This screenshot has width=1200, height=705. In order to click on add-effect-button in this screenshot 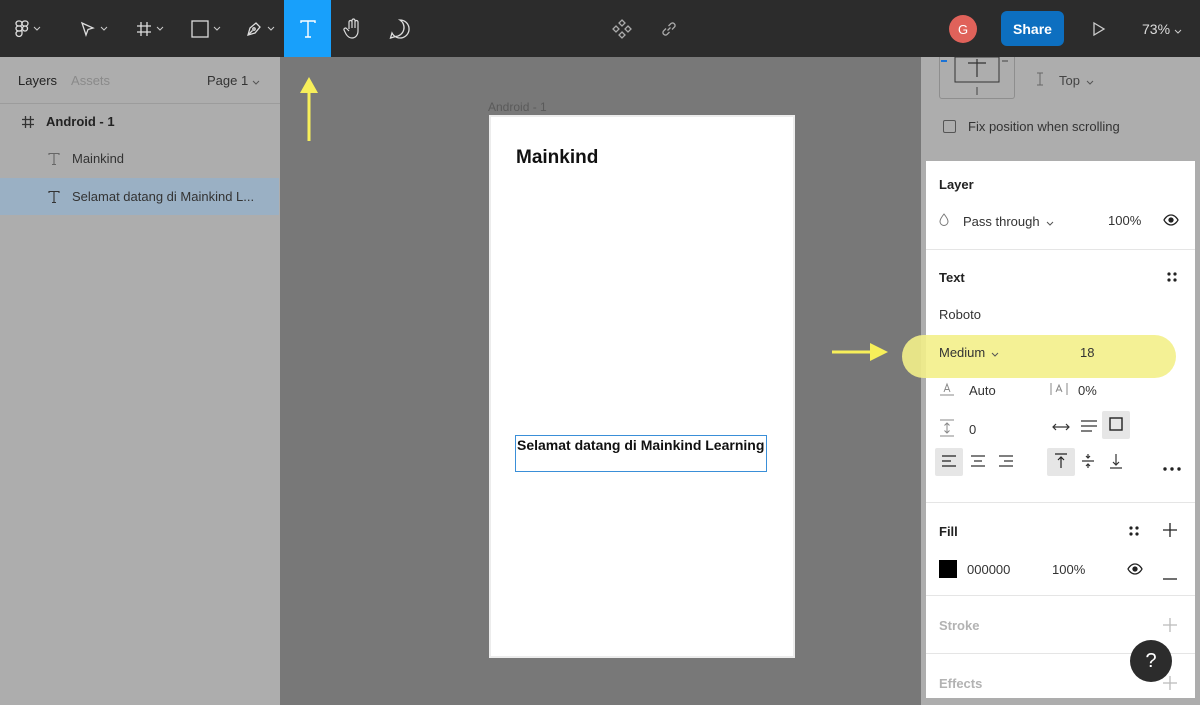, I will do `click(1170, 684)`.